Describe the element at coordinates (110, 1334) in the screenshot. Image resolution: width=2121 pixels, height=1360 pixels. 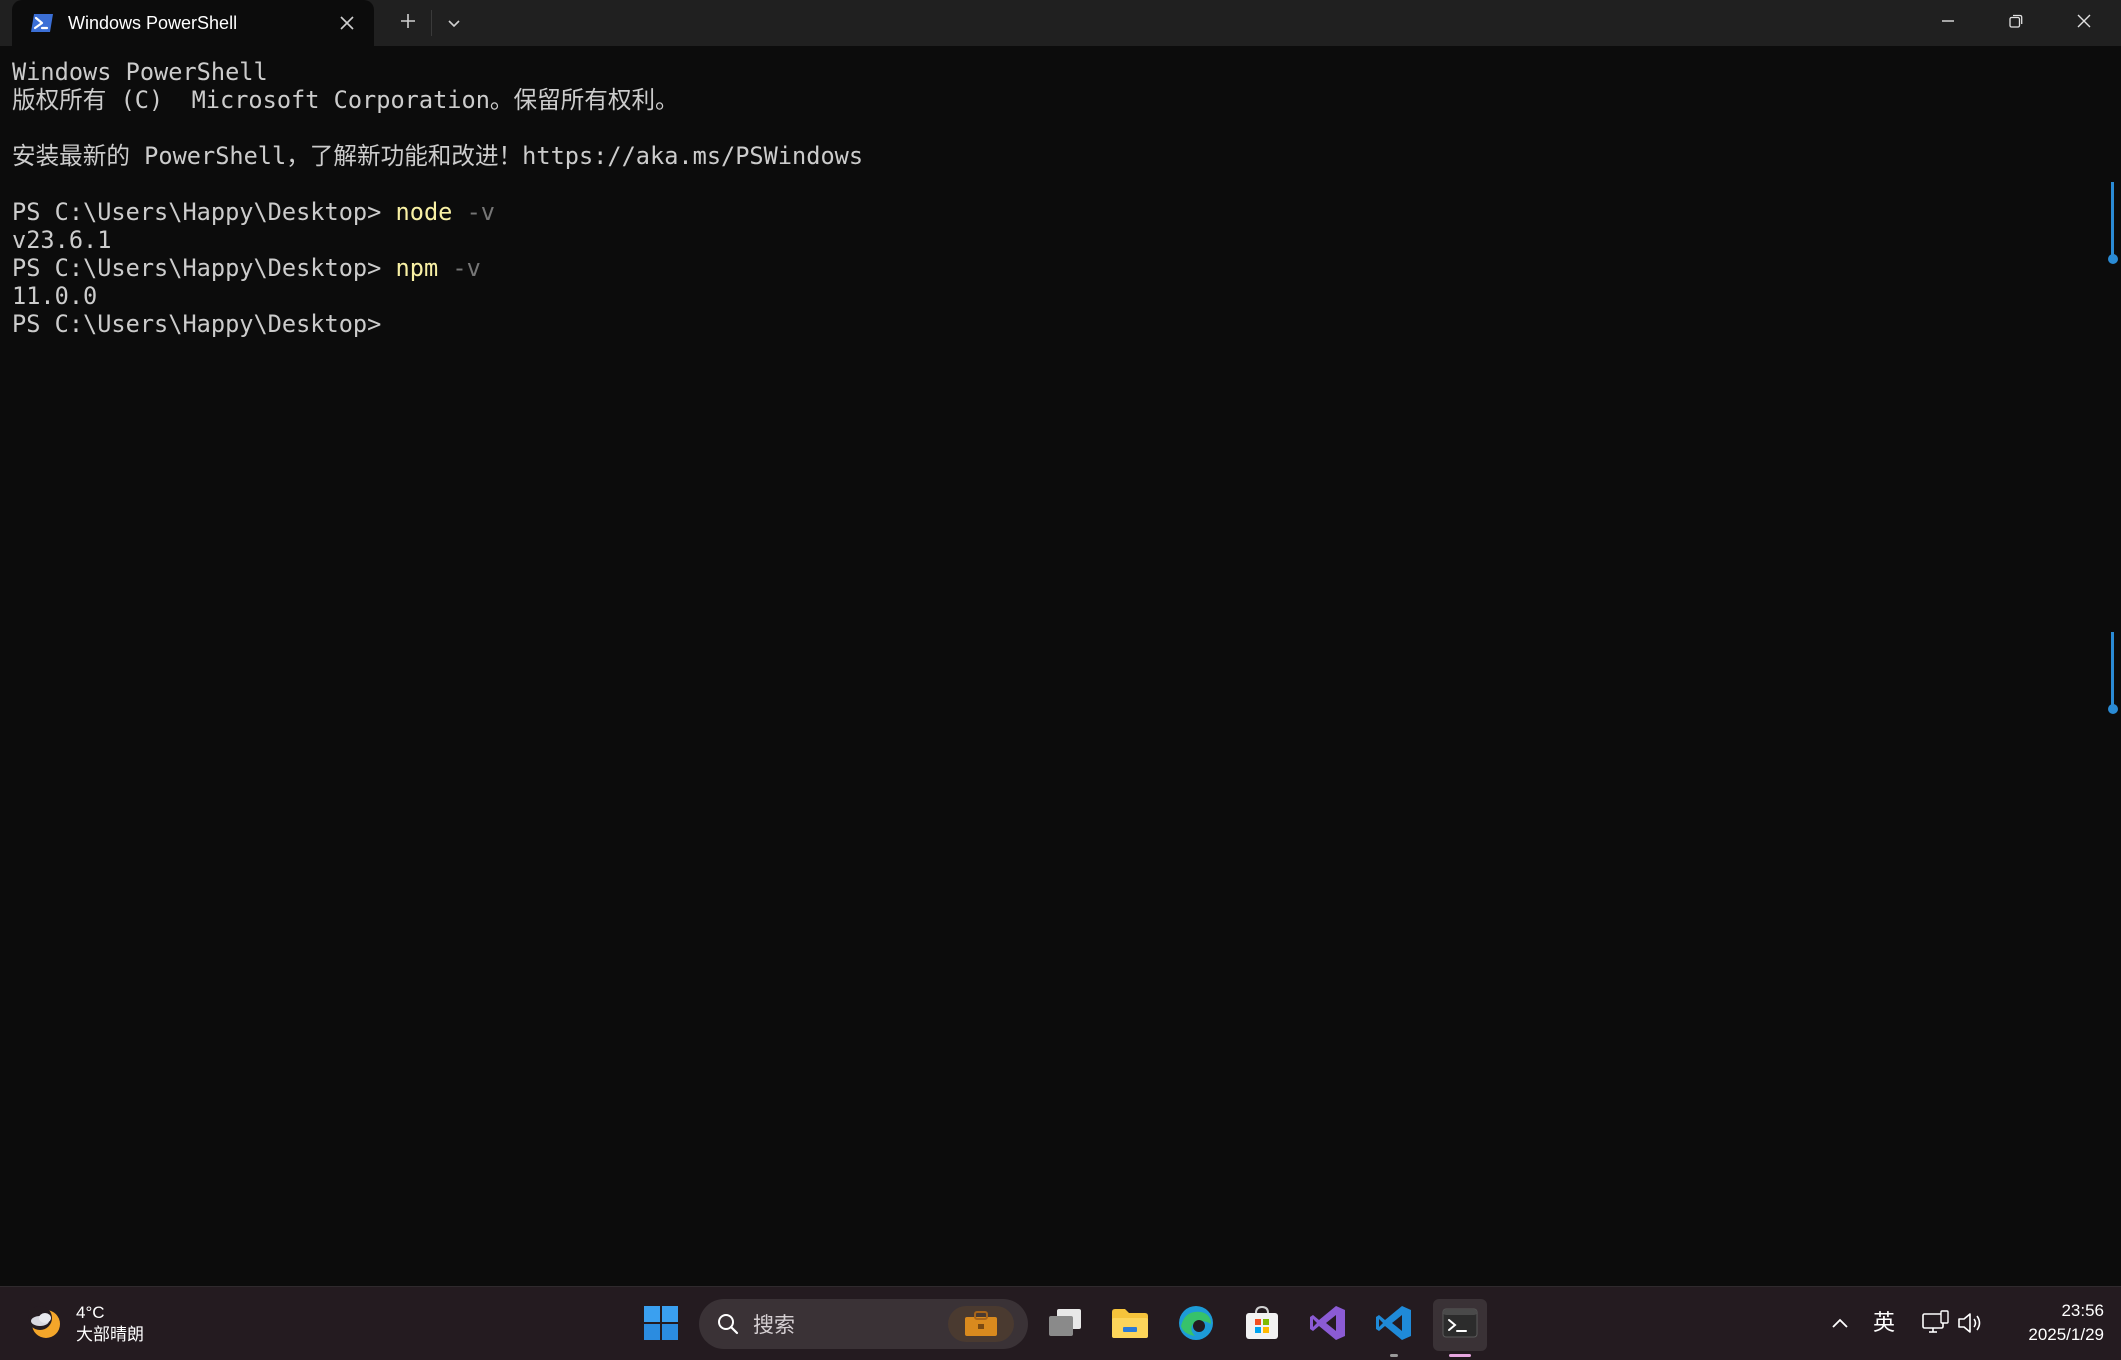
I see `weather-description: 大部晴朗` at that location.